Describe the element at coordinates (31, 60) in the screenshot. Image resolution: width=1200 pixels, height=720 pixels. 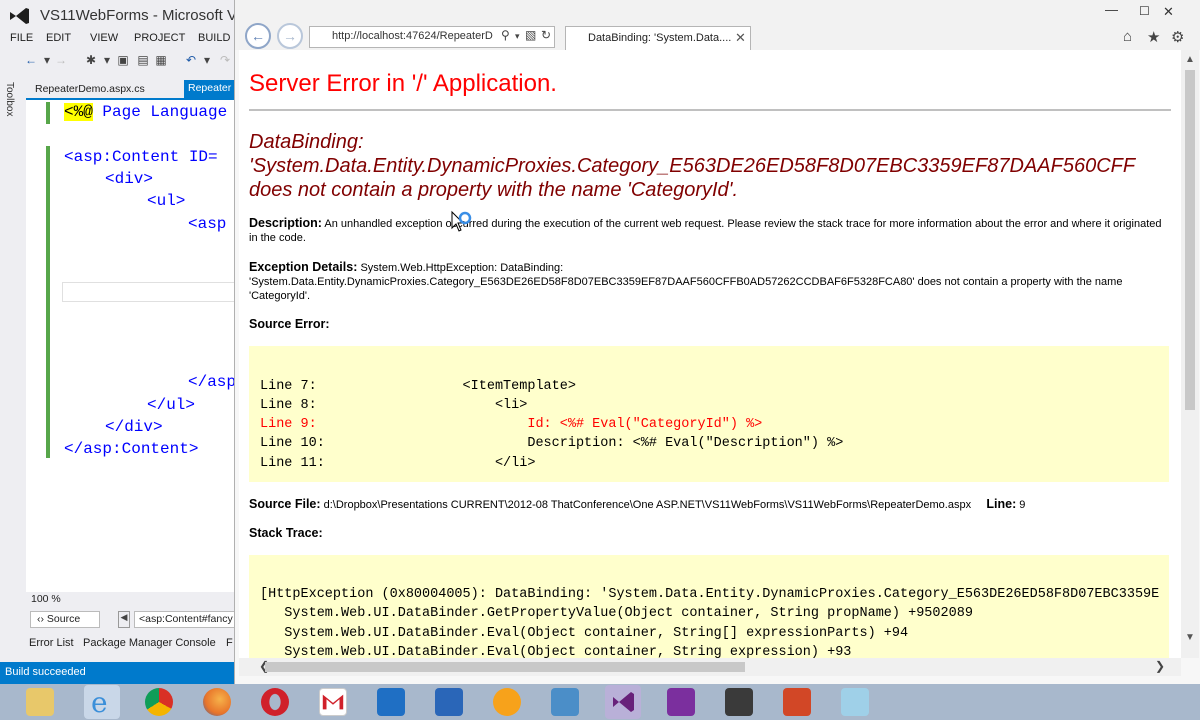
I see `back-icon: ←` at that location.